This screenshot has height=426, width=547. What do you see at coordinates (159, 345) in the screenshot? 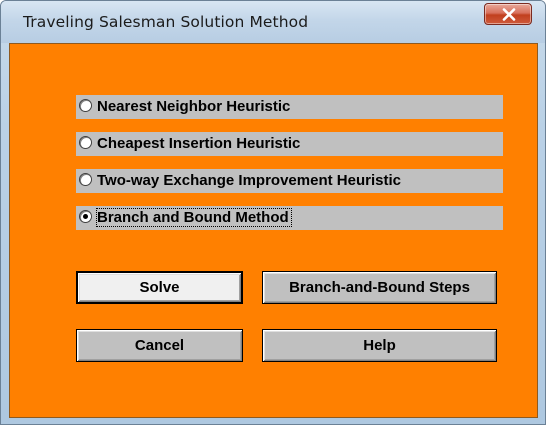
I see `cancel-button: Cancel` at bounding box center [159, 345].